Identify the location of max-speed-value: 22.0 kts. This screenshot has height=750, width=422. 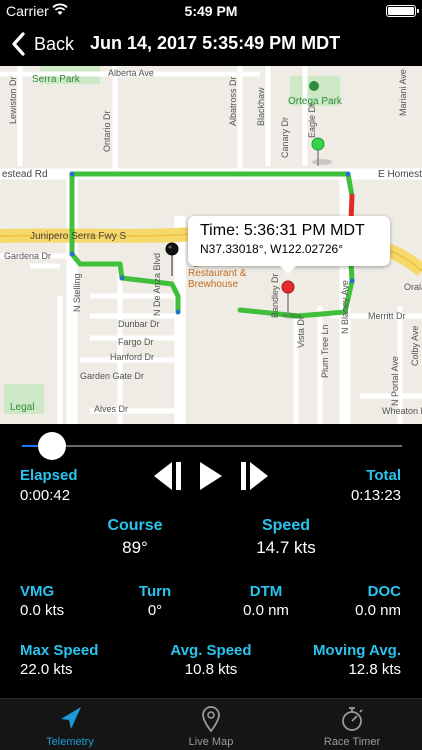
(46, 669).